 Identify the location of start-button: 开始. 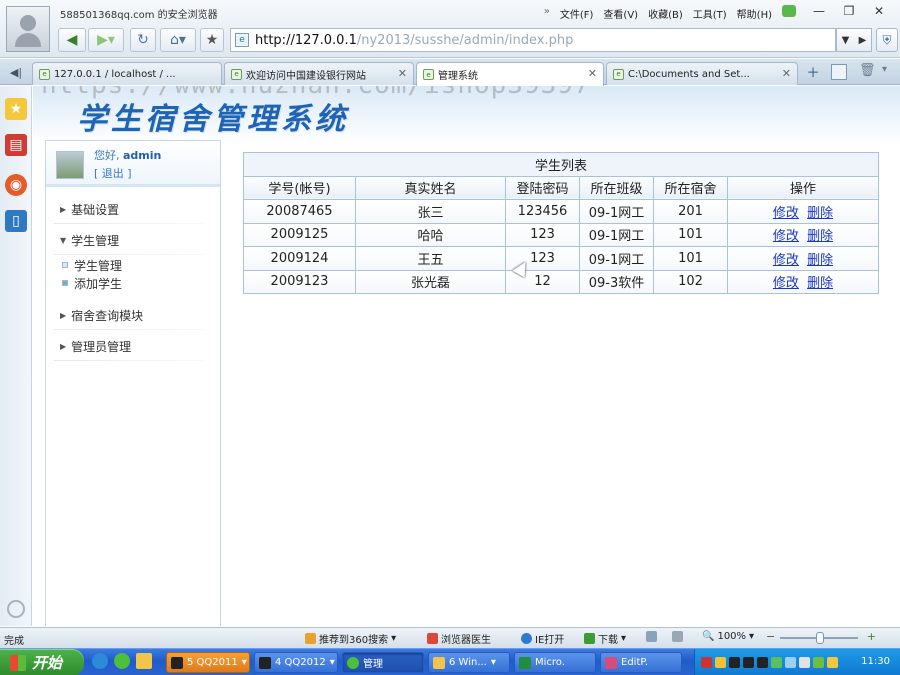
(42, 662).